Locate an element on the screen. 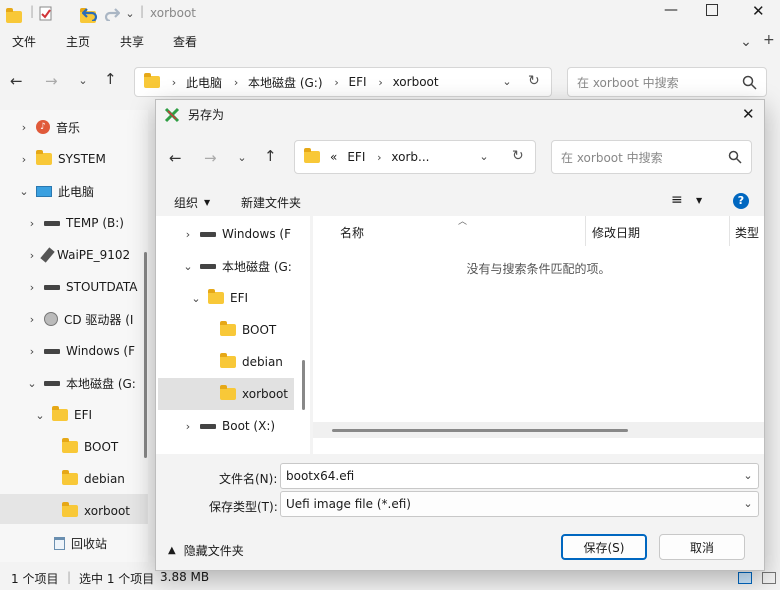 Image resolution: width=780 pixels, height=590 pixels. menu-home: 主页 is located at coordinates (78, 41).